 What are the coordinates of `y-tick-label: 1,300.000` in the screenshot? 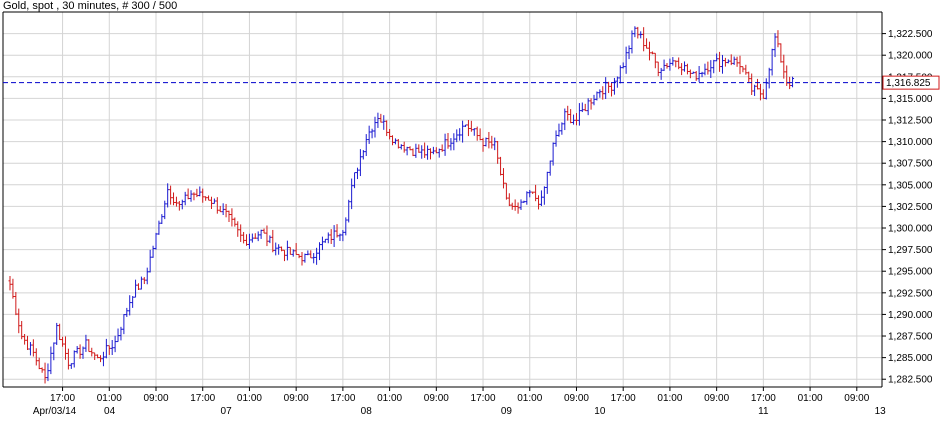 It's located at (910, 229).